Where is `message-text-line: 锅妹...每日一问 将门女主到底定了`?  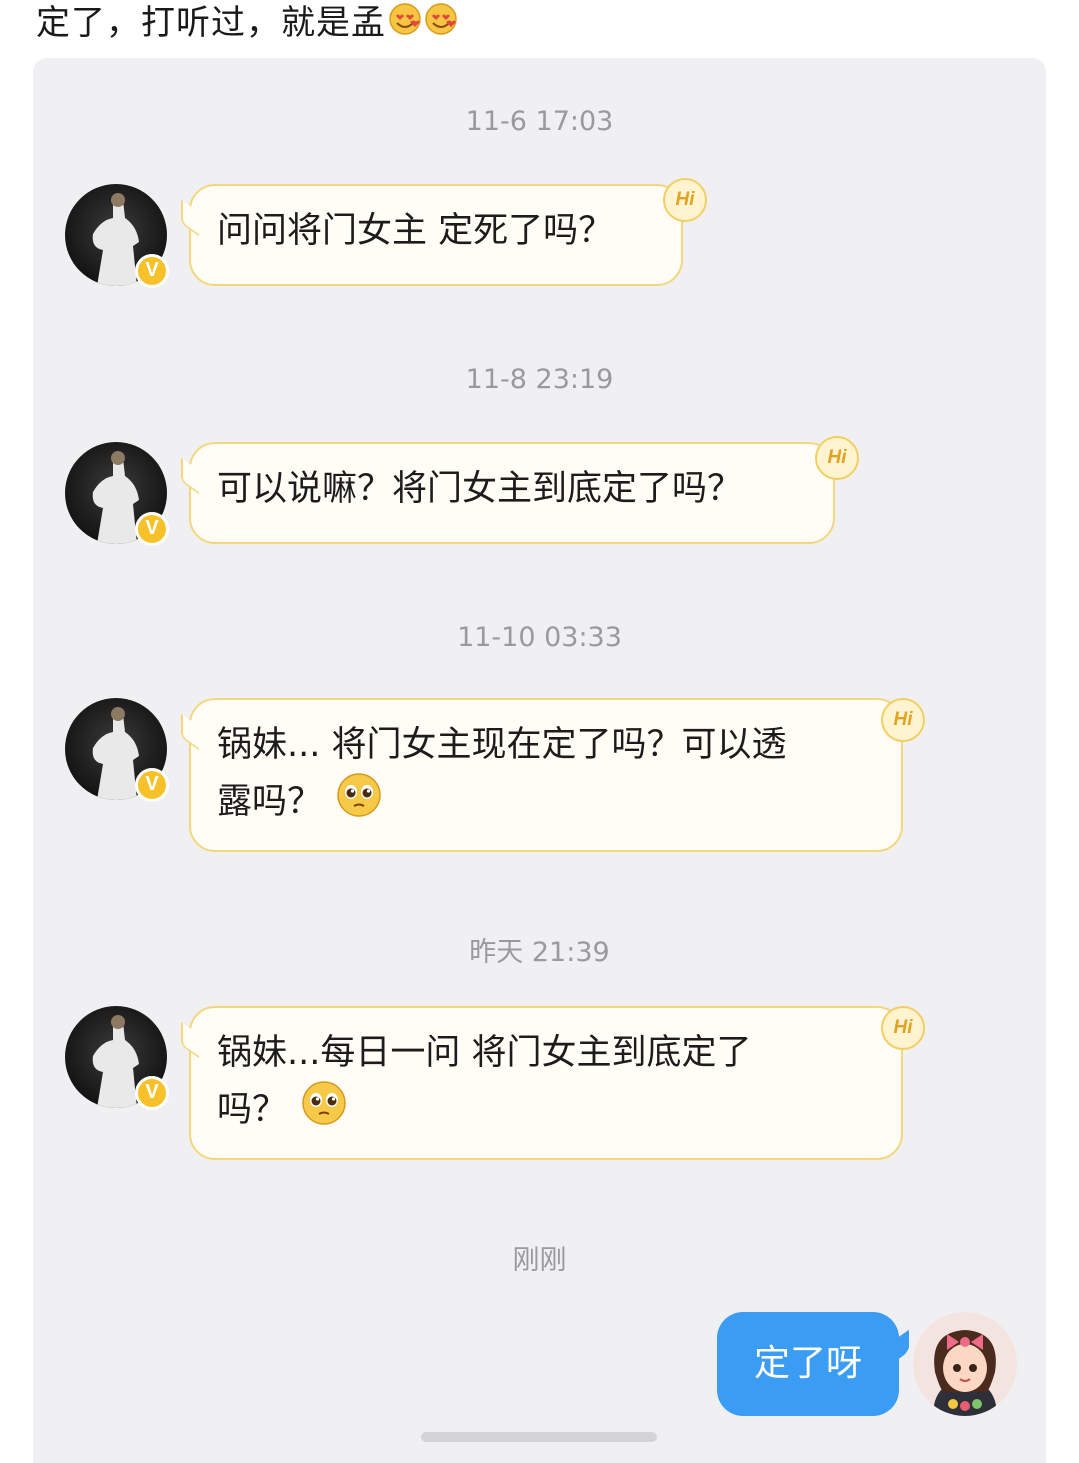 message-text-line: 锅妹...每日一问 将门女主到底定了 is located at coordinates (484, 1053).